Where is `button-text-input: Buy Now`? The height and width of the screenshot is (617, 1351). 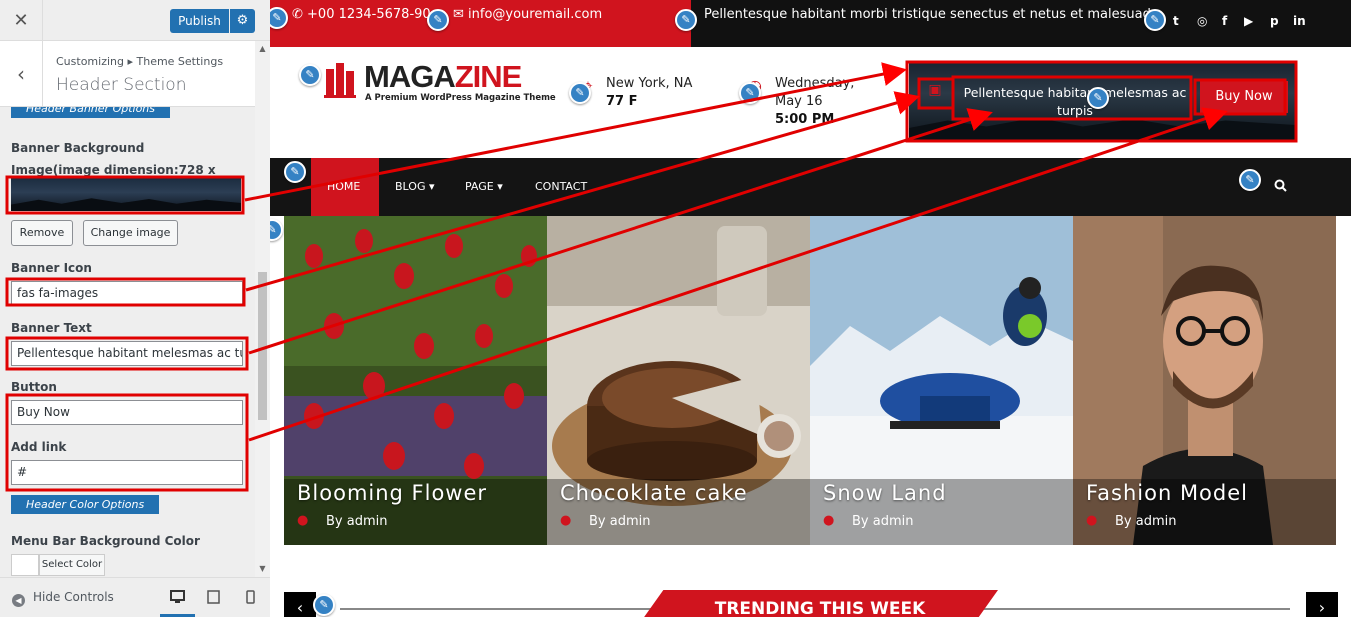 button-text-input: Buy Now is located at coordinates (127, 412).